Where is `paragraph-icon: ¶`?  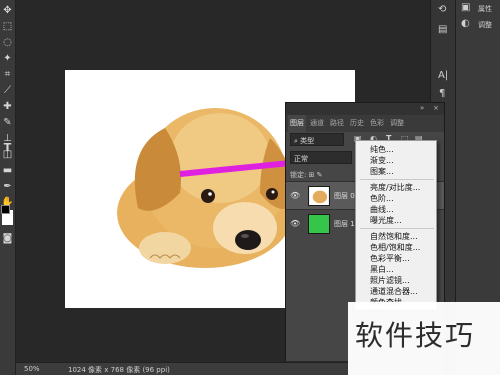 paragraph-icon: ¶ is located at coordinates (442, 93).